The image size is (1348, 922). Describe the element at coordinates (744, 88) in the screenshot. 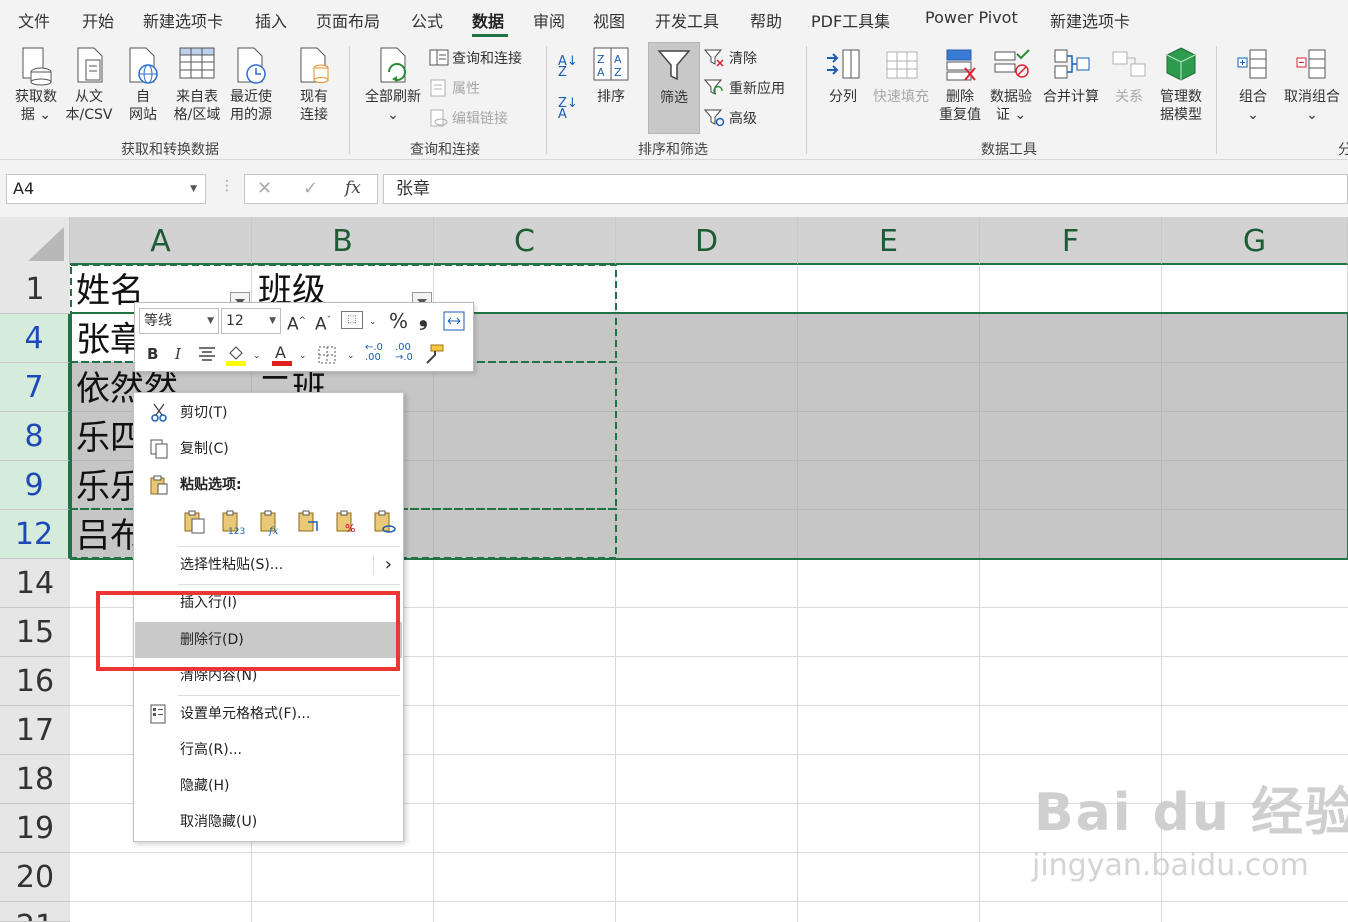

I see `reapply-button: 重新应用` at that location.